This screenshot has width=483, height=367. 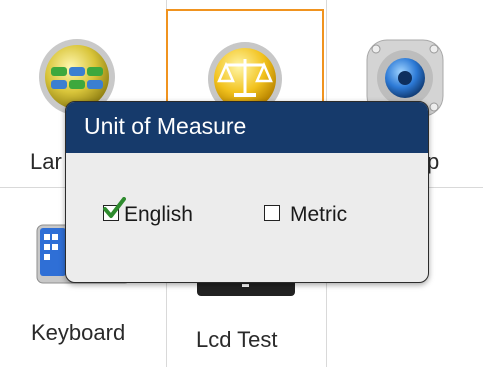 What do you see at coordinates (237, 339) in the screenshot?
I see `tile-lcd-test-label: Lcd Test` at bounding box center [237, 339].